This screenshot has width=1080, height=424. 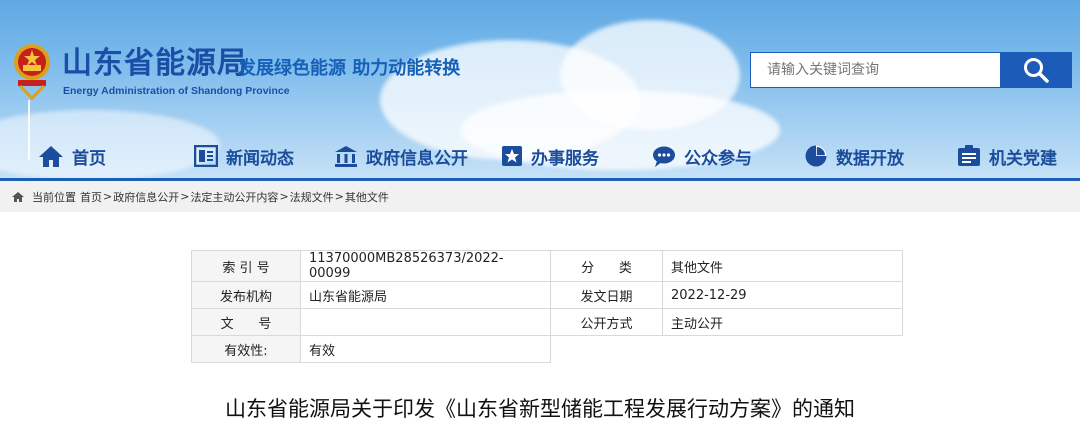 I want to click on nav-item-label: 办事服务, so click(x=565, y=158).